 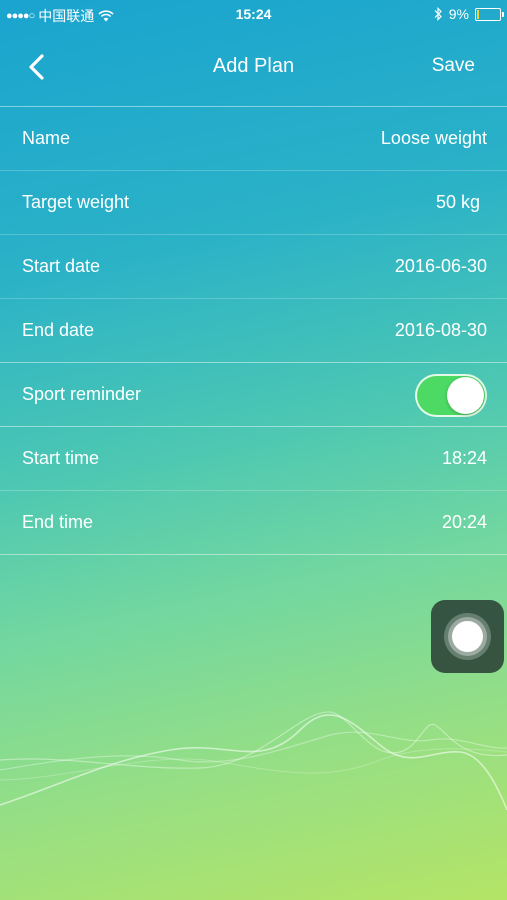 What do you see at coordinates (46, 138) in the screenshot?
I see `row-label: Name` at bounding box center [46, 138].